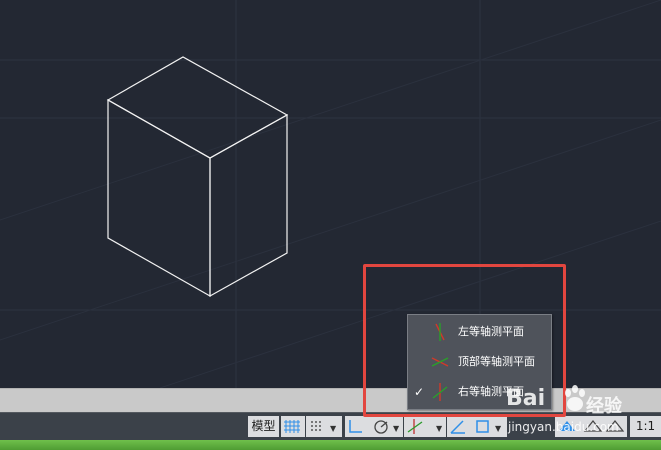 The image size is (661, 450). I want to click on model-space-button: 模型, so click(263, 426).